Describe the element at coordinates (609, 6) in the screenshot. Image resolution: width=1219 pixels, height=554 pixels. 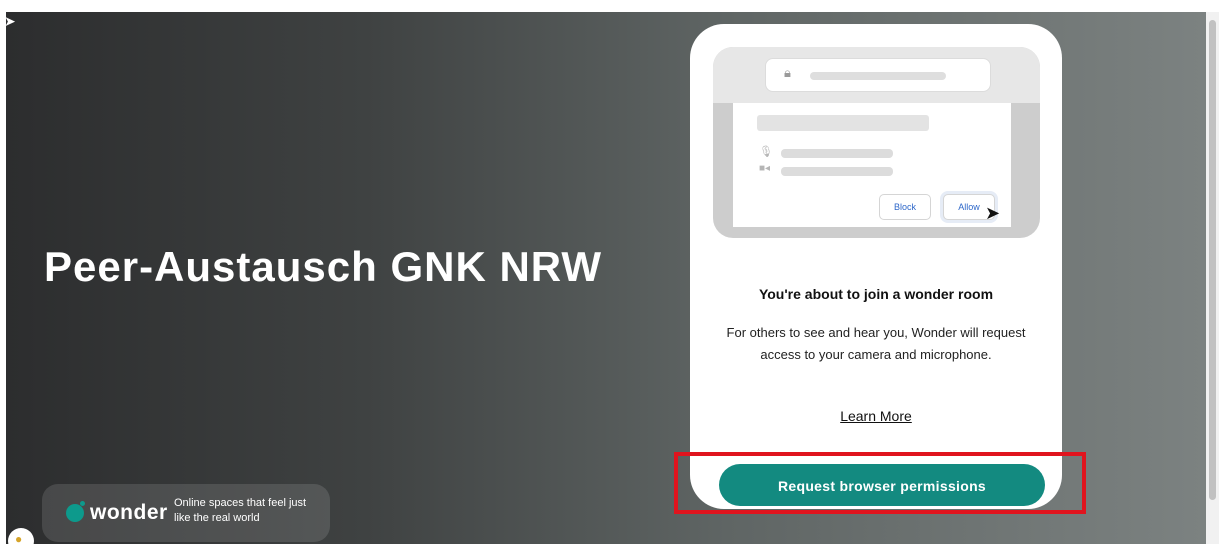
I see `top-strip` at that location.